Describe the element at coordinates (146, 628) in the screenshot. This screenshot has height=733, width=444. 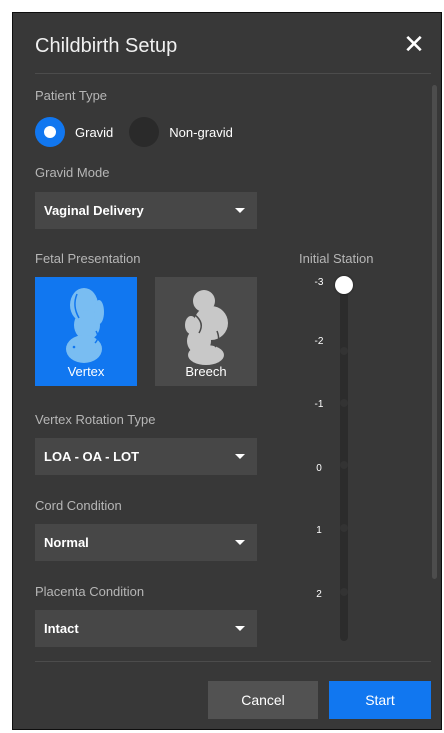
I see `placenta-condition-select: Intact` at that location.